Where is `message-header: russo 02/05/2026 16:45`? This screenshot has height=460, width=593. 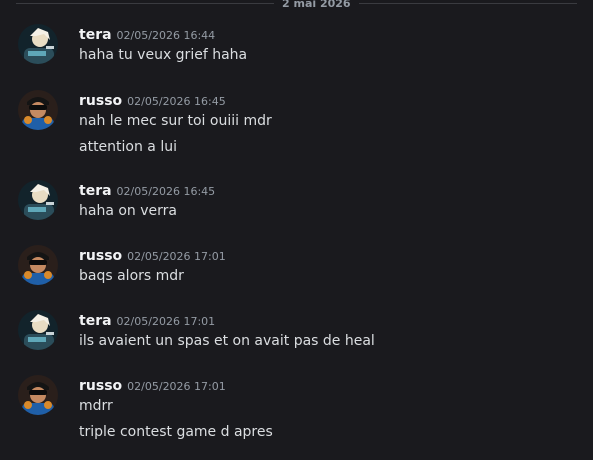
message-header: russo 02/05/2026 16:45 is located at coordinates (152, 99).